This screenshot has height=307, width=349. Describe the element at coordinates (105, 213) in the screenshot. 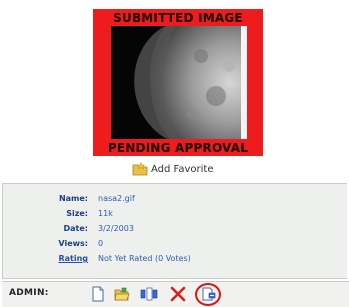

I see `size-value: 11k` at that location.